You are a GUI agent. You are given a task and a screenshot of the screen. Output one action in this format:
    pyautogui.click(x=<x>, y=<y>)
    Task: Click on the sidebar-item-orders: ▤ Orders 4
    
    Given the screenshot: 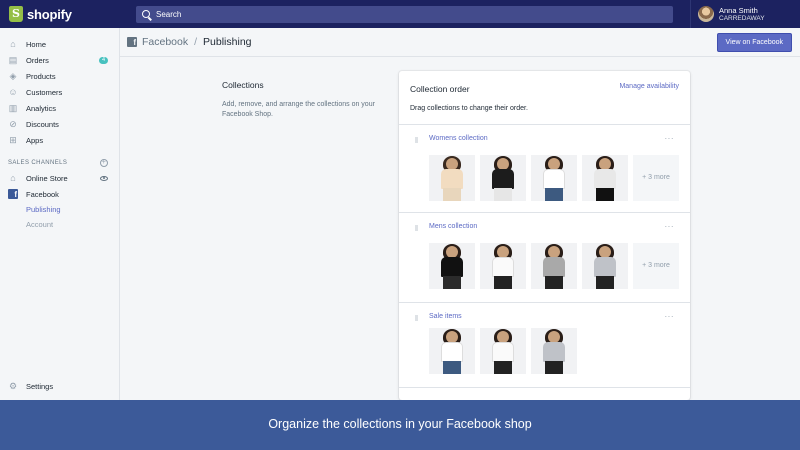 What is the action you would take?
    pyautogui.click(x=59, y=60)
    